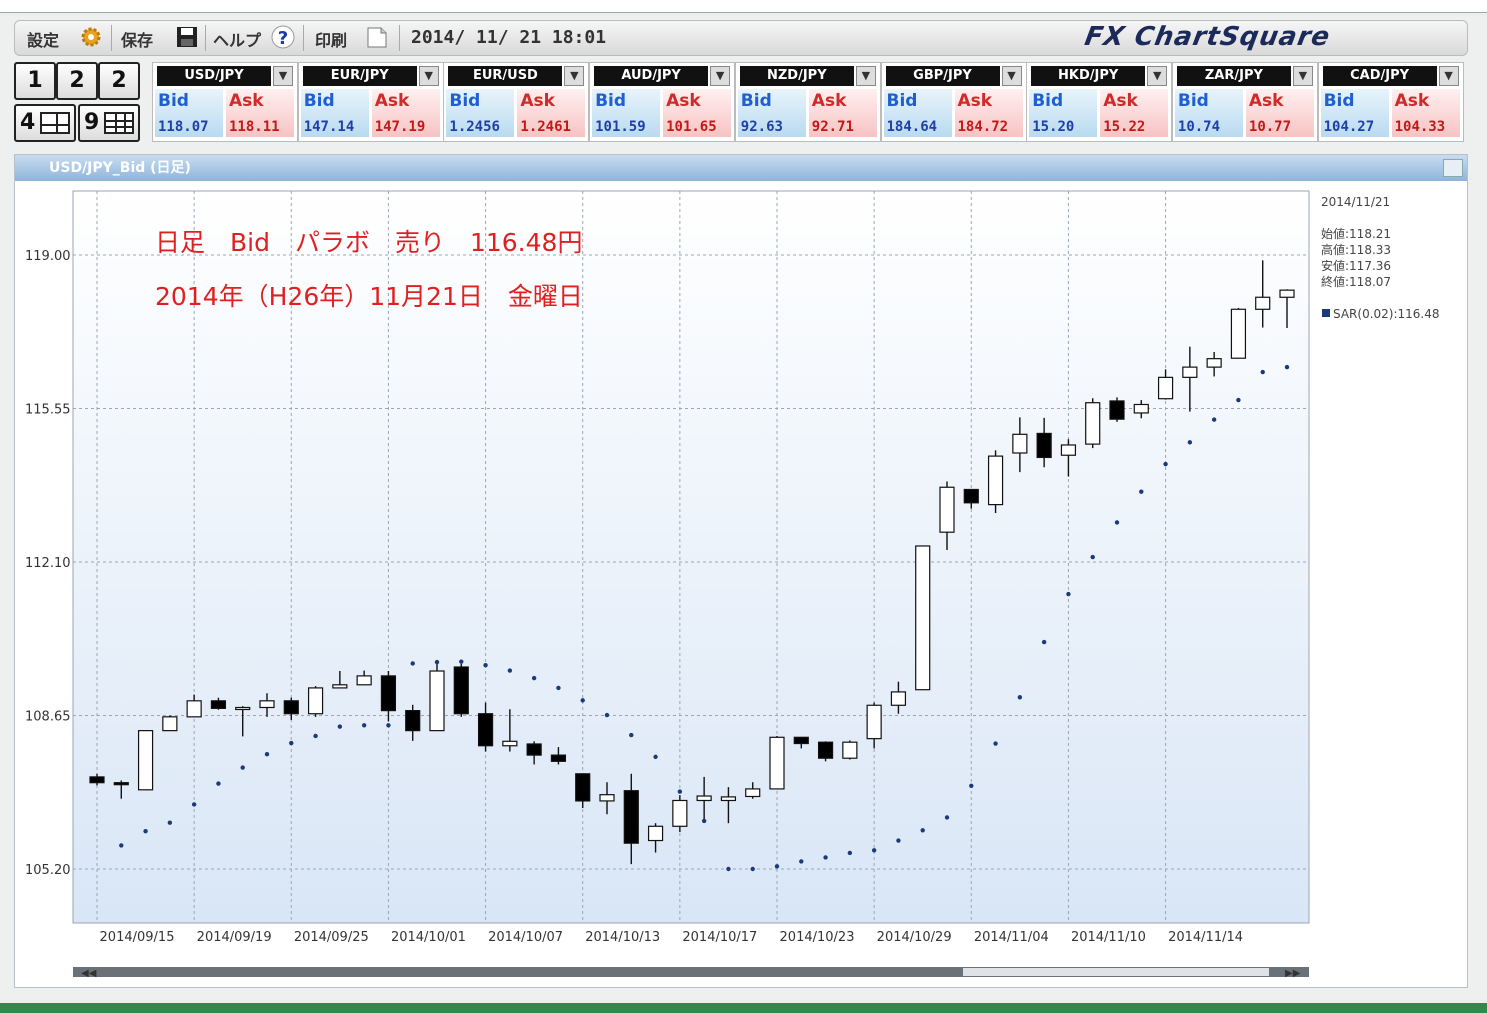 This screenshot has width=1487, height=1013. Describe the element at coordinates (942, 76) in the screenshot. I see `pair-name: GBP/JPY` at that location.